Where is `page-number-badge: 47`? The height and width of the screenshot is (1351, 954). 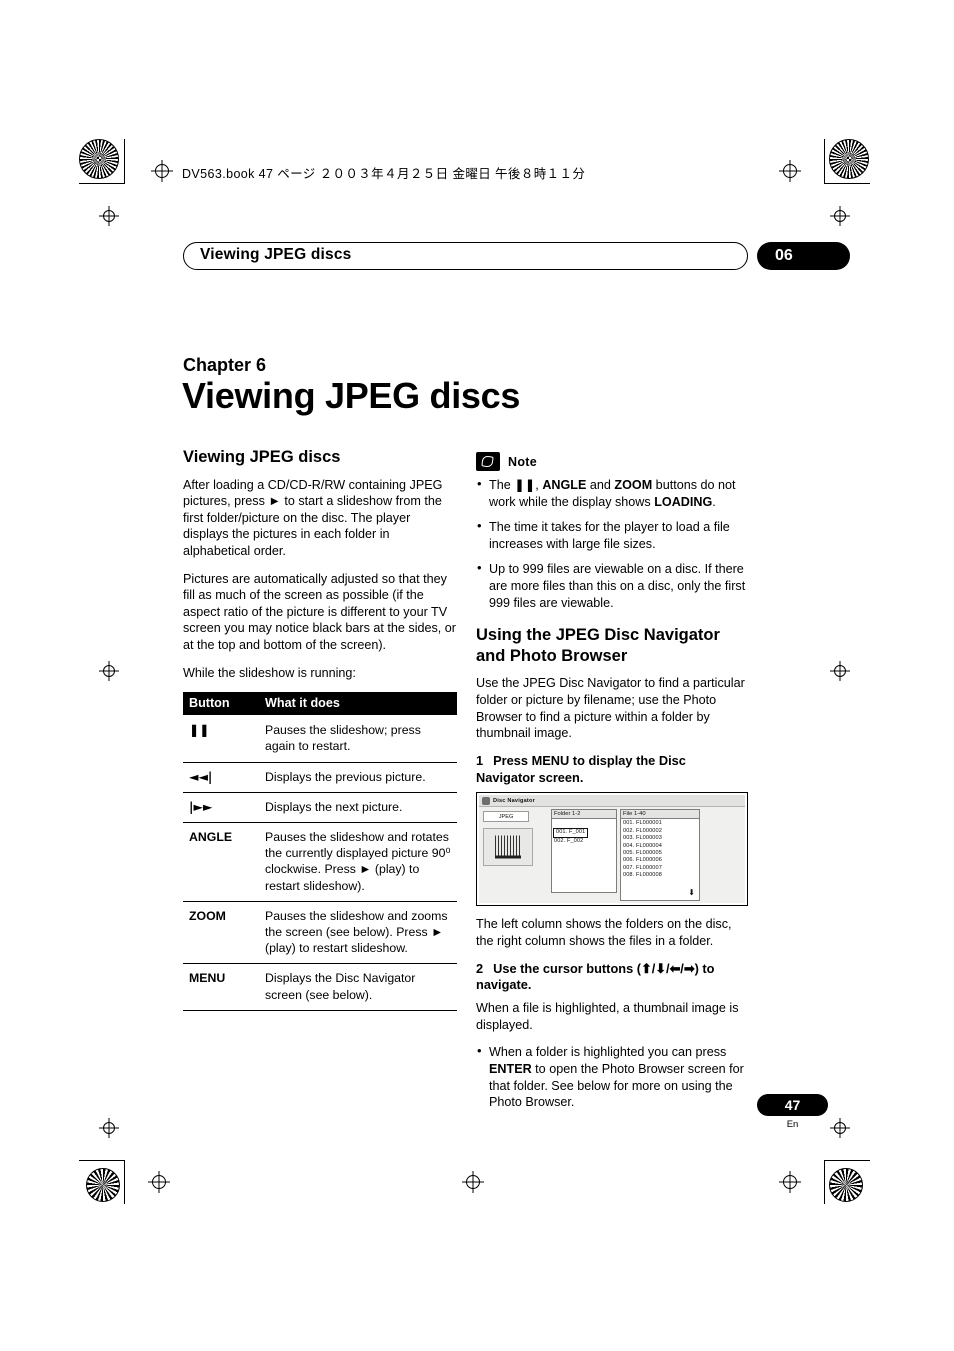
page-number-badge: 47 is located at coordinates (792, 1105).